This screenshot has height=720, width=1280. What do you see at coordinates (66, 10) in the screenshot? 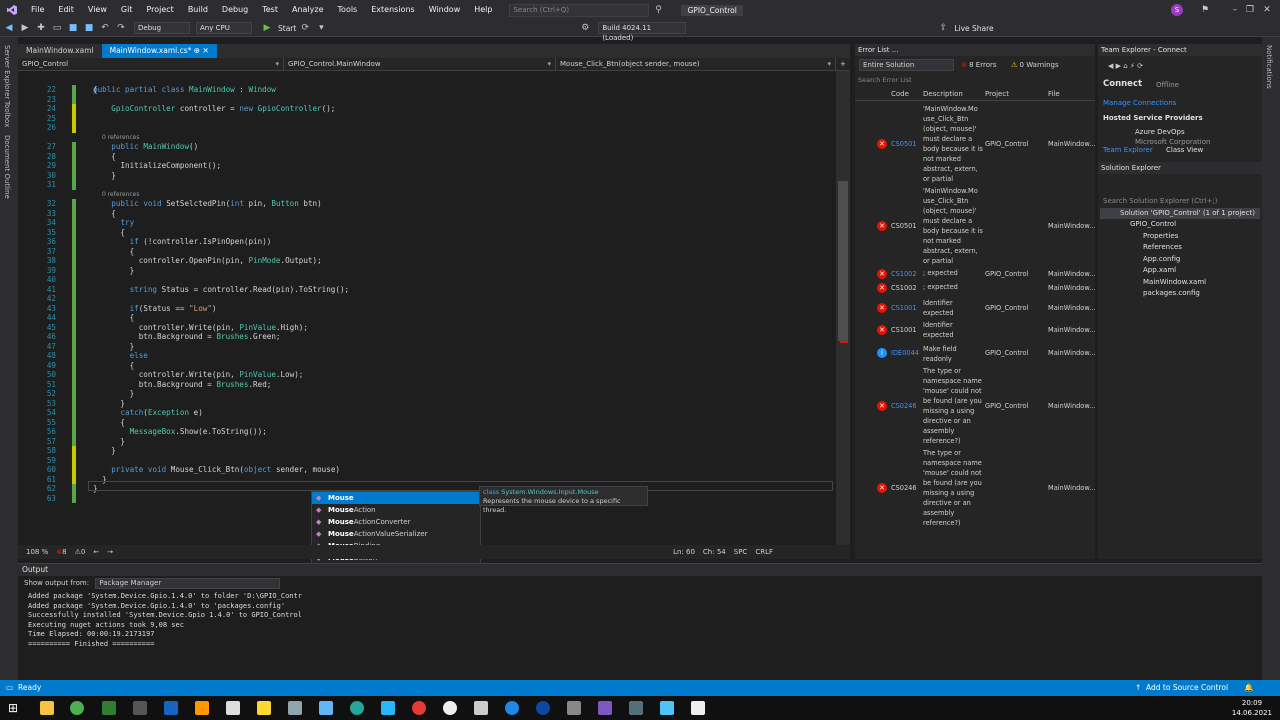
I see `menu-edit: Edit` at bounding box center [66, 10].